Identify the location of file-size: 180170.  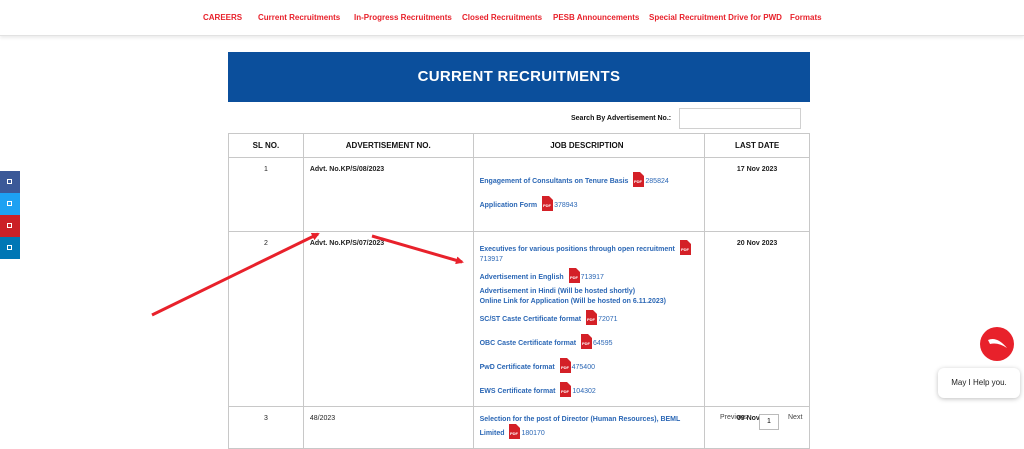
(533, 433).